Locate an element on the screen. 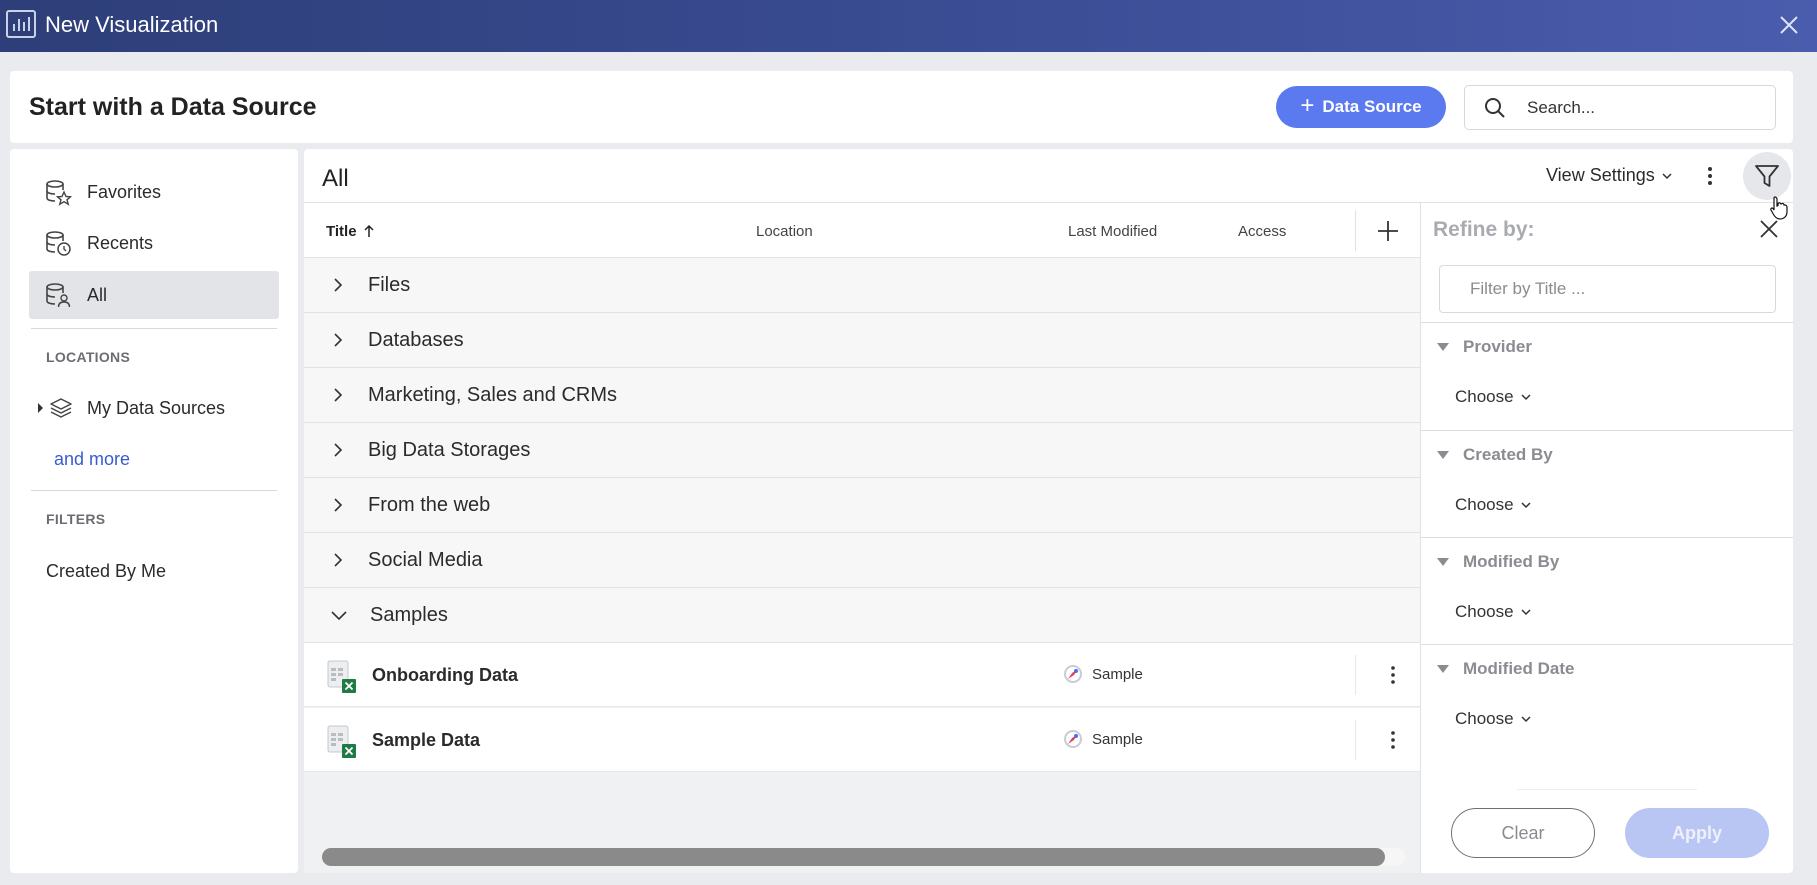 This screenshot has height=885, width=1817. table-row: Onboarding Data Sample is located at coordinates (862, 675).